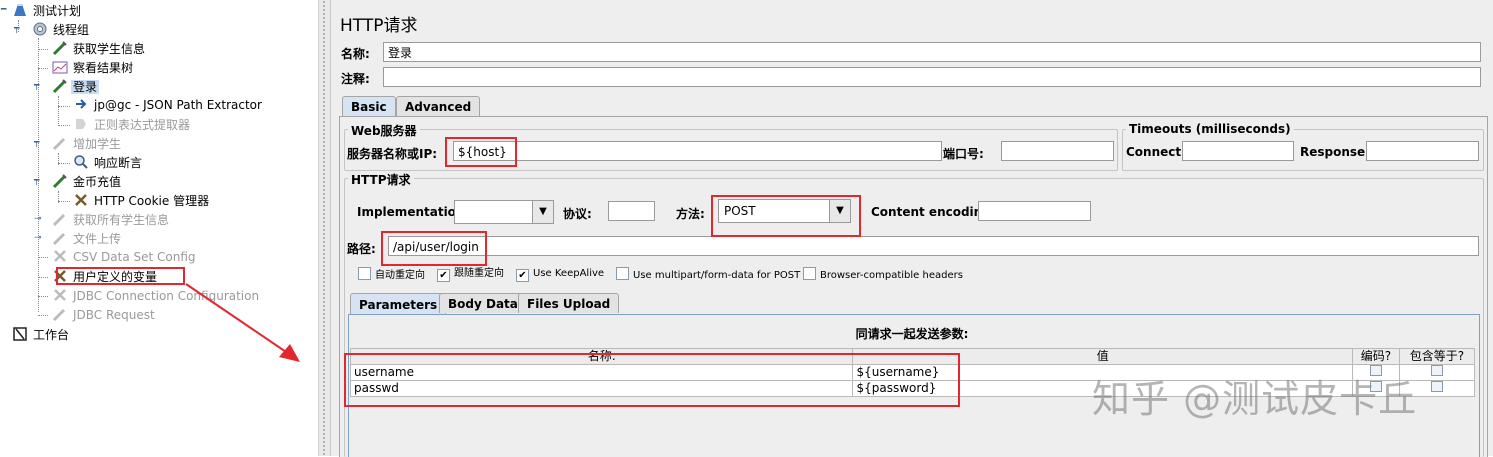 The height and width of the screenshot is (457, 1493). I want to click on encoding-label: Content encoding:, so click(933, 212).